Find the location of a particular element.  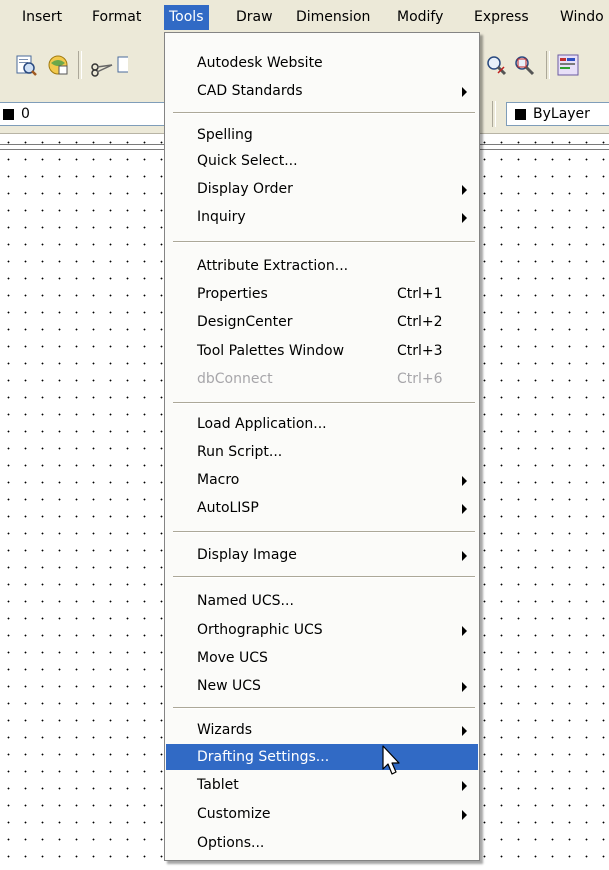

menu-item-move-ucs: Move UCS is located at coordinates (322, 658).